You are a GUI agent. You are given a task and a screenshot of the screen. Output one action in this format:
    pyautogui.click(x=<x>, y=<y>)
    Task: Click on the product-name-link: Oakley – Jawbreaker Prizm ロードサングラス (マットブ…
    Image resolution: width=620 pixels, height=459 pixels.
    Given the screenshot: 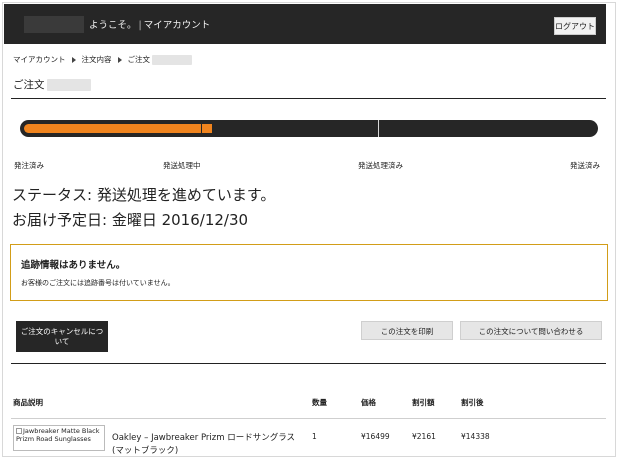 What is the action you would take?
    pyautogui.click(x=209, y=445)
    